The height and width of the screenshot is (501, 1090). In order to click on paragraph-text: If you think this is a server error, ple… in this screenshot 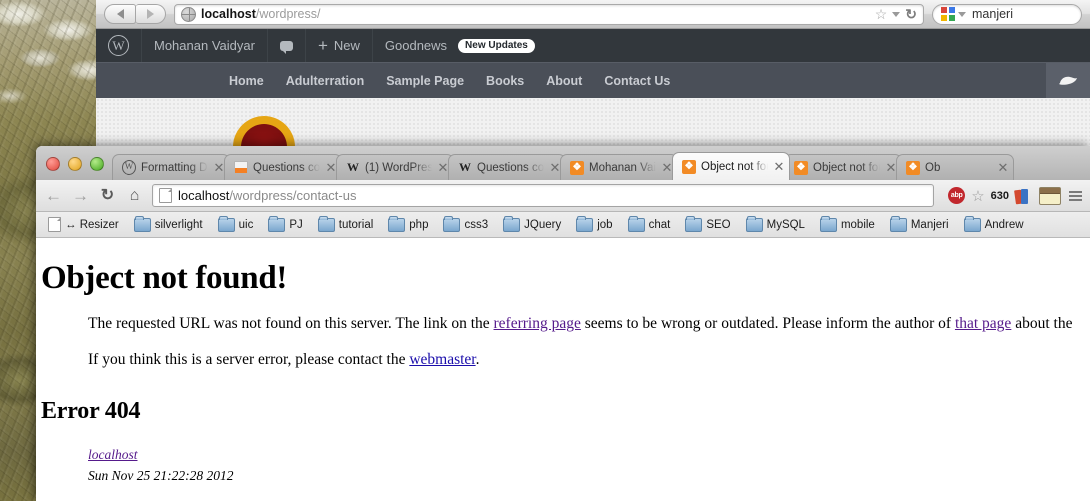, I will do `click(249, 360)`.